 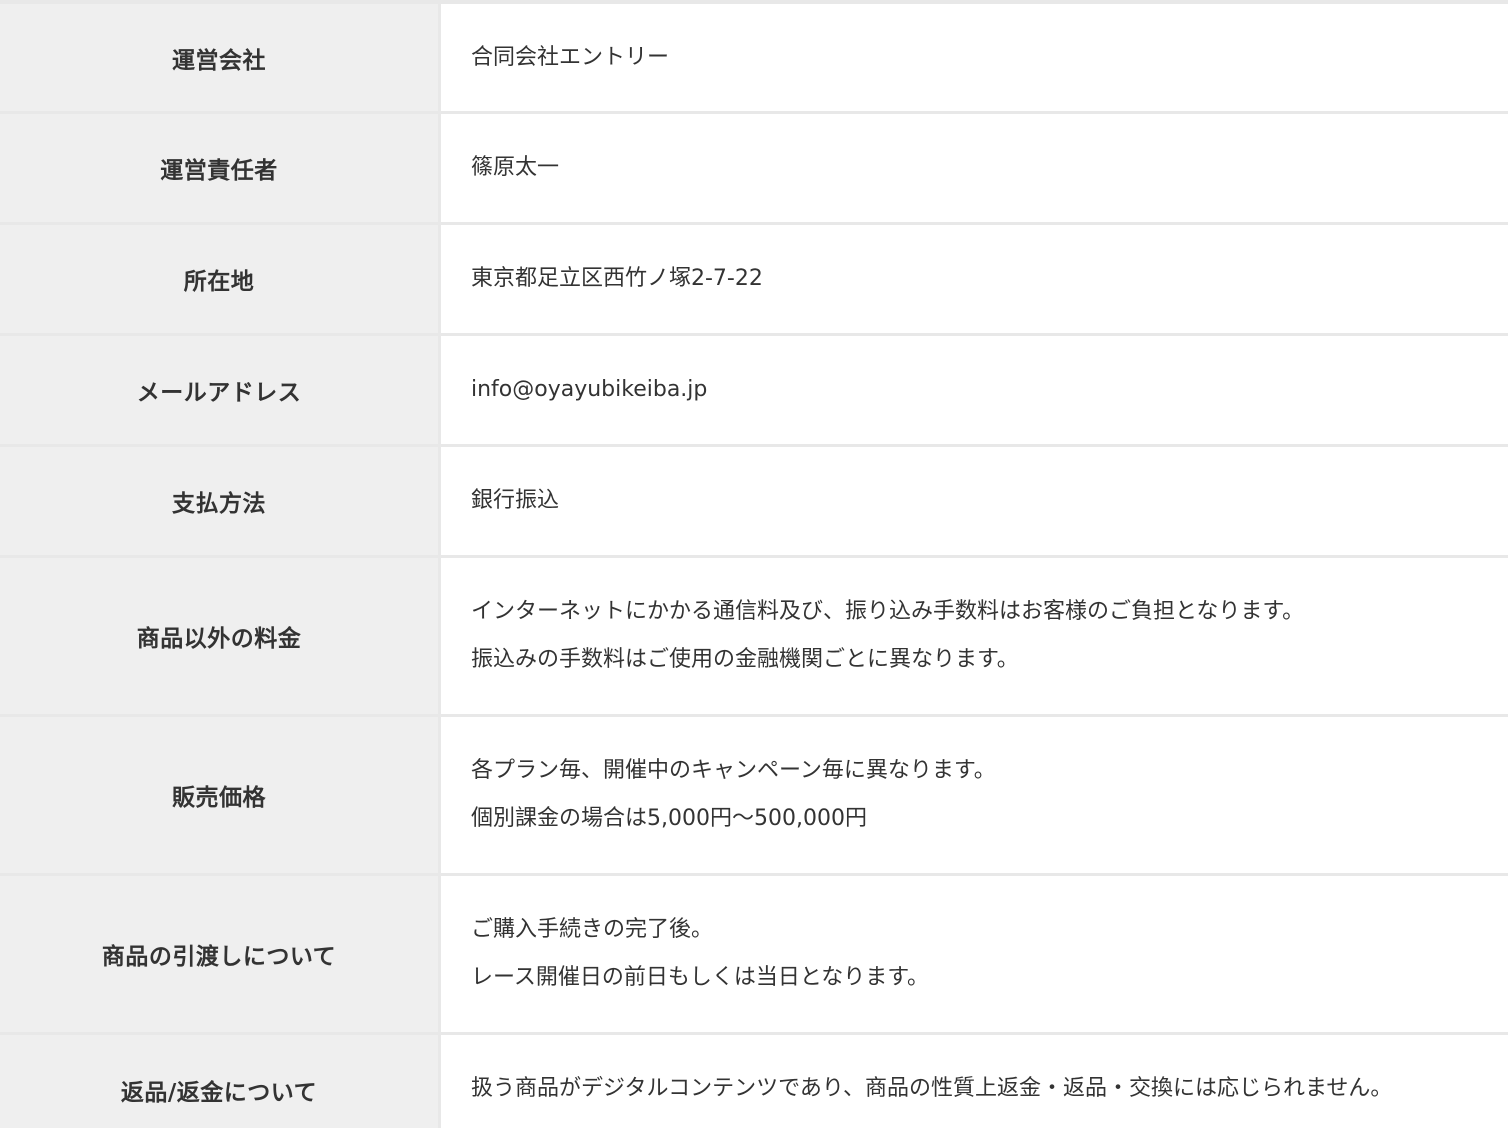 What do you see at coordinates (220, 279) in the screenshot?
I see `row-label: 所在地` at bounding box center [220, 279].